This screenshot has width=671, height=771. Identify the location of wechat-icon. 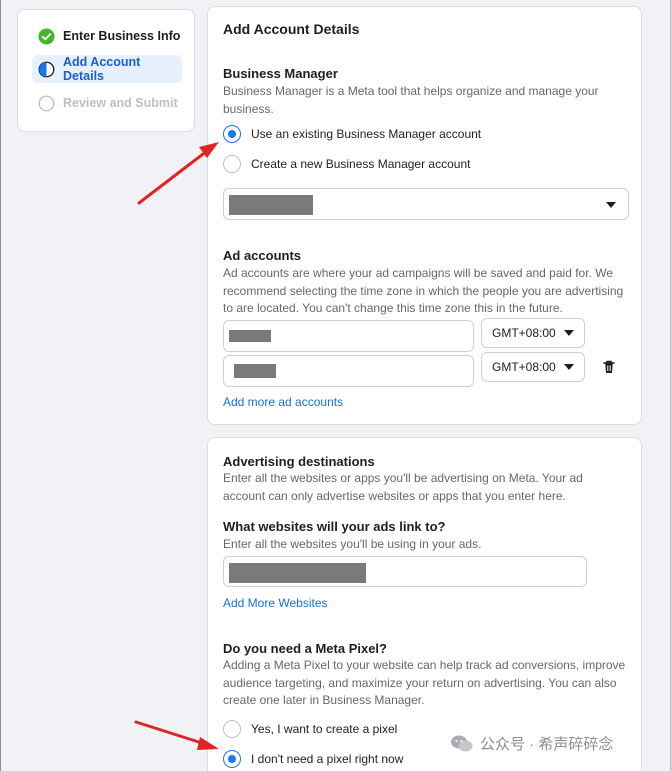
(462, 743).